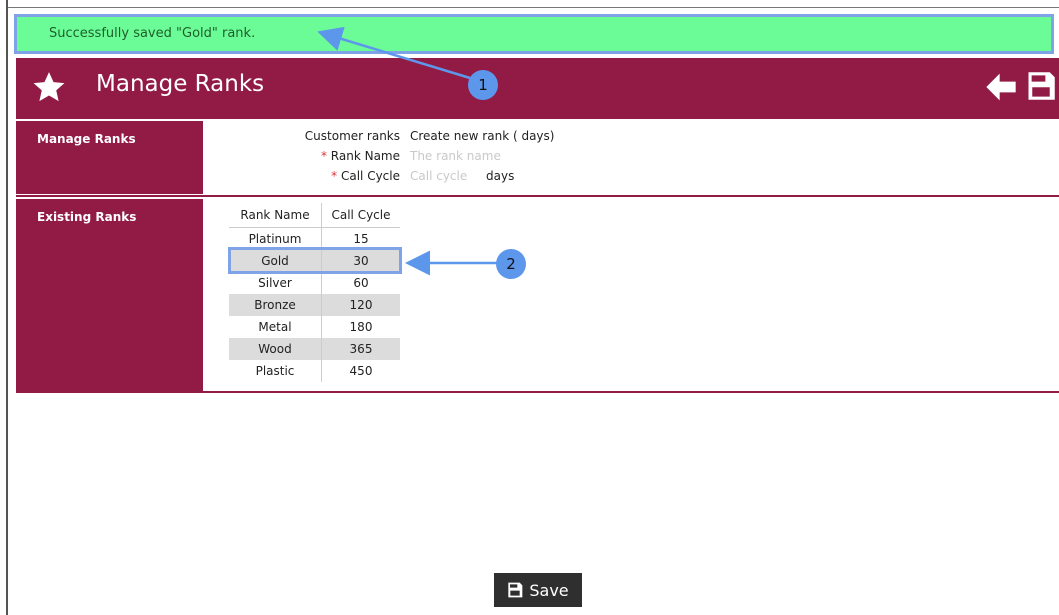 The image size is (1059, 615). Describe the element at coordinates (511, 264) in the screenshot. I see `annotation-callout-2: 2` at that location.